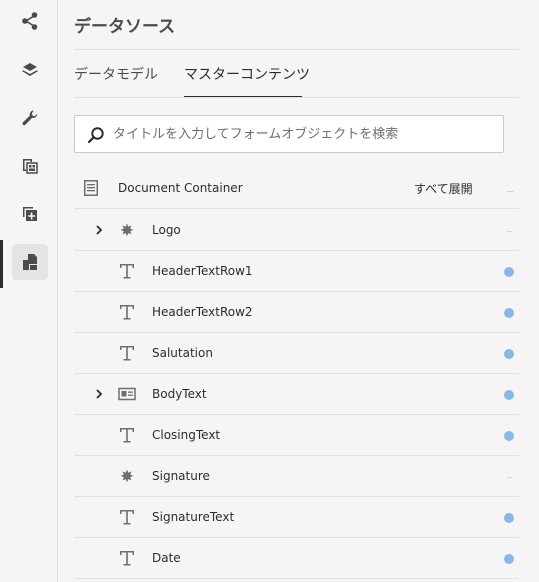 The height and width of the screenshot is (582, 539). What do you see at coordinates (186, 435) in the screenshot?
I see `tree-row-label: ClosingText` at bounding box center [186, 435].